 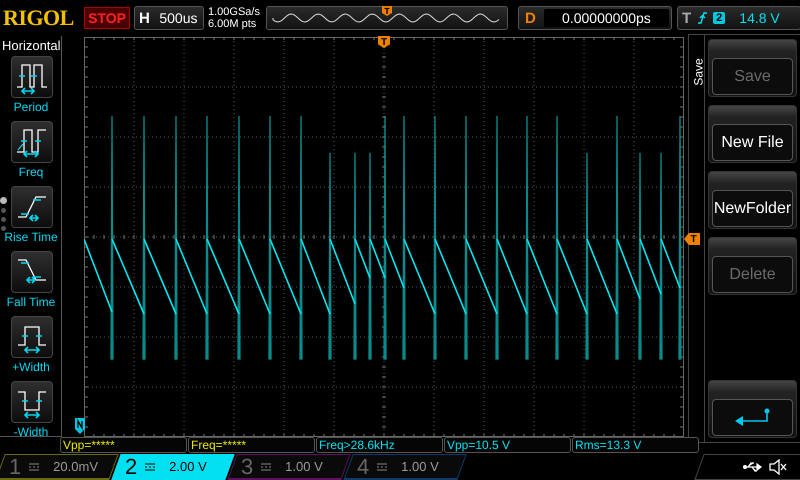 I want to click on rising-edge-icon, so click(x=702, y=18).